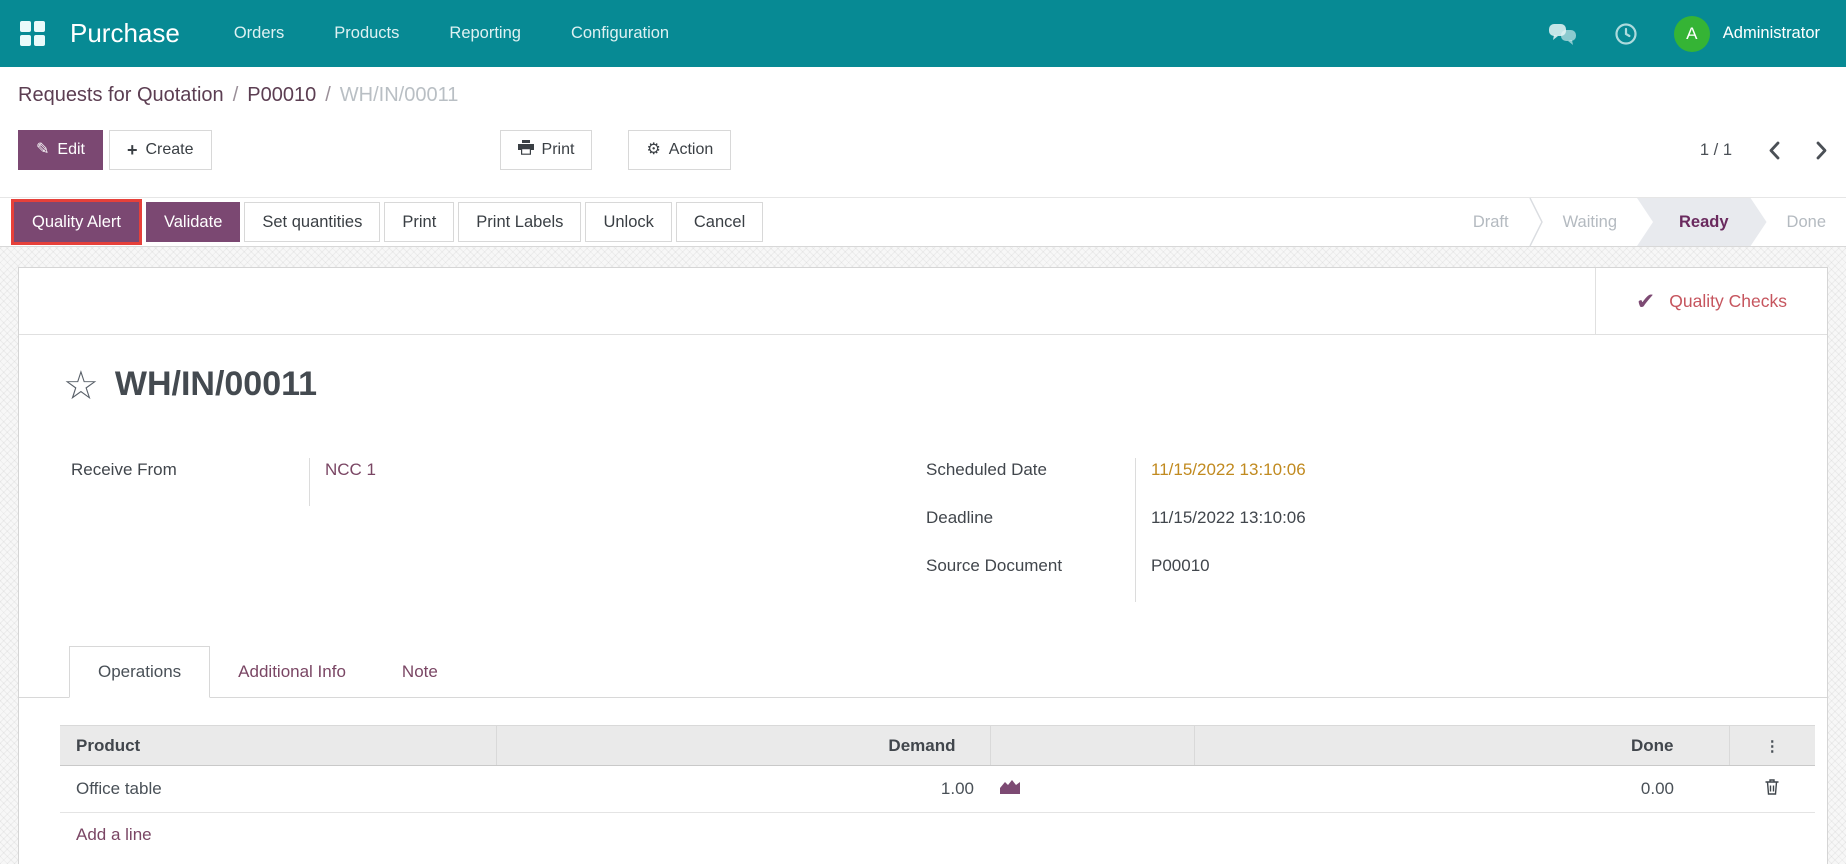 The image size is (1846, 864). What do you see at coordinates (132, 150) in the screenshot?
I see `plus-icon: +` at bounding box center [132, 150].